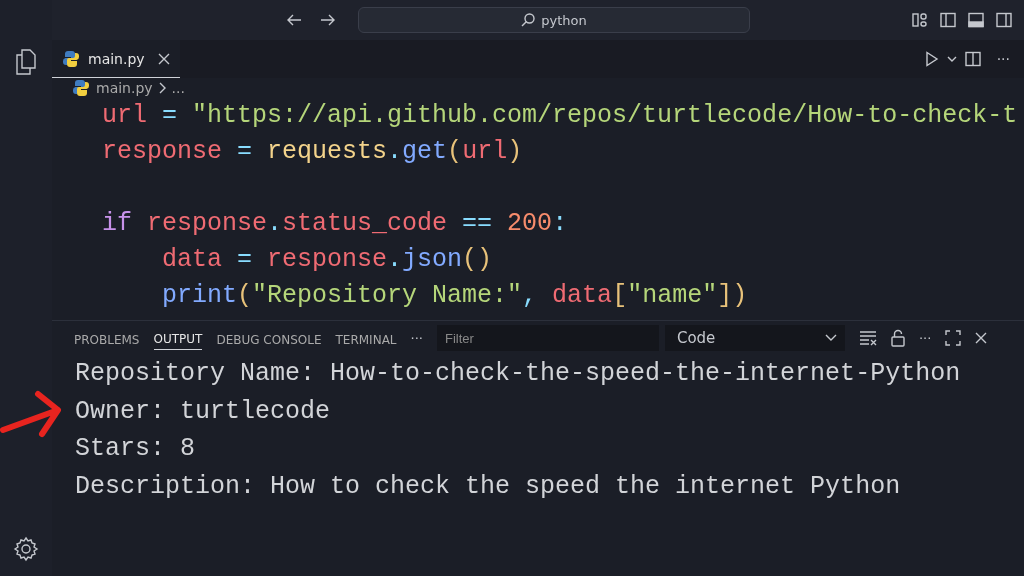 Image resolution: width=1024 pixels, height=576 pixels. What do you see at coordinates (135, 449) in the screenshot?
I see `output-line: Stars: 8` at bounding box center [135, 449].